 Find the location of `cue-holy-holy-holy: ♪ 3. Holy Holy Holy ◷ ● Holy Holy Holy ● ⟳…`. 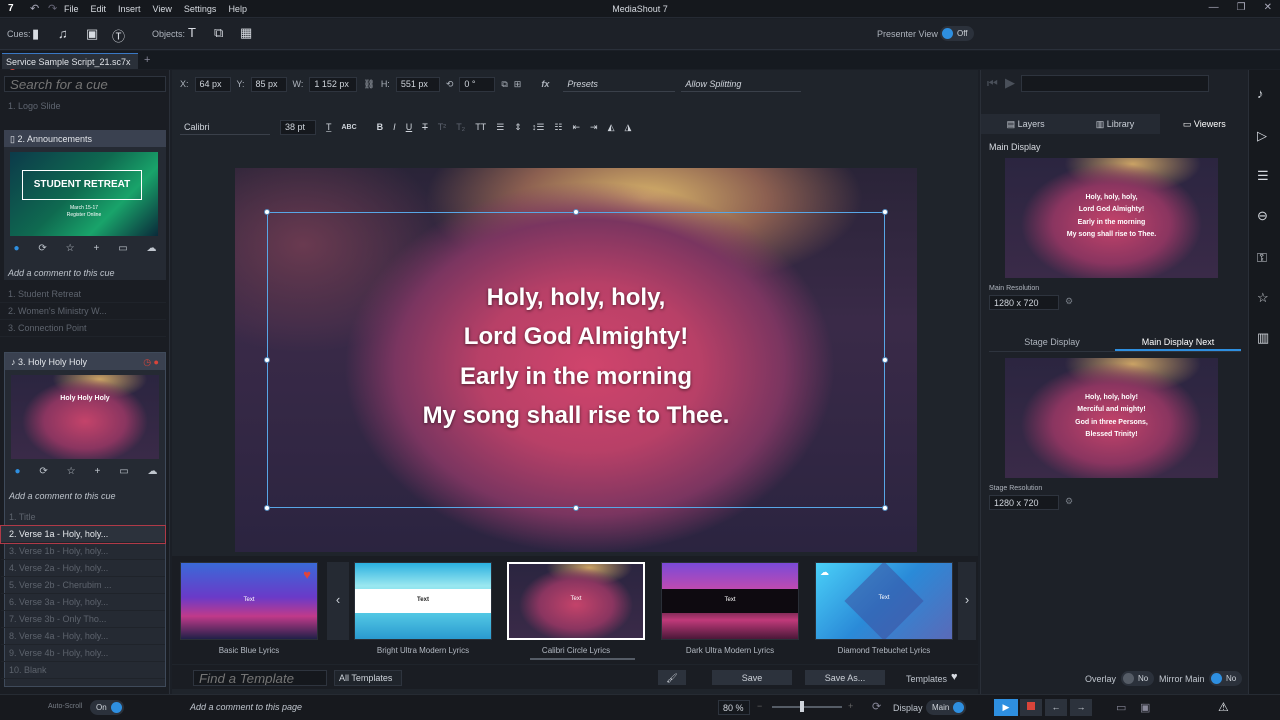

cue-holy-holy-holy: ♪ 3. Holy Holy Holy ◷ ● Holy Holy Holy ● ⟳… is located at coordinates (83, 519).